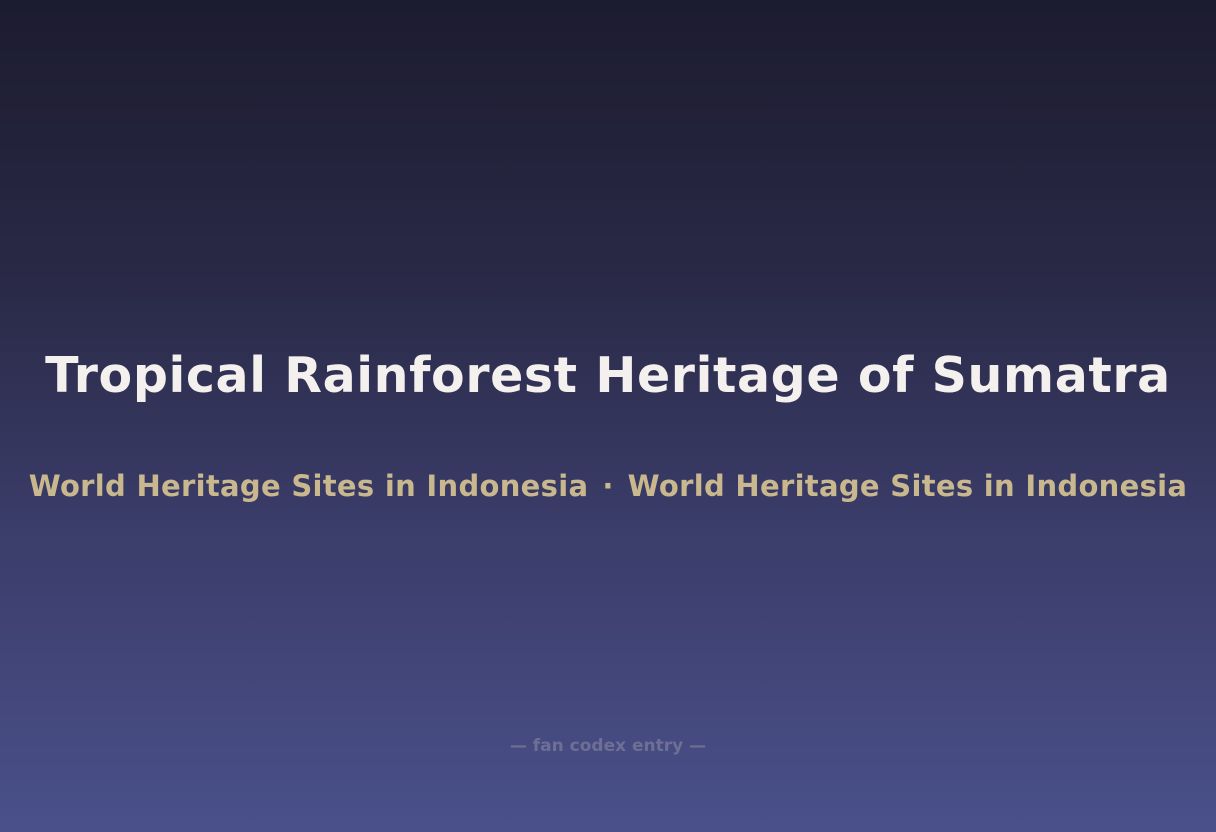 This screenshot has width=1216, height=832. I want to click on page-title: Tropical Rainforest Heritage of Sumatra, so click(608, 375).